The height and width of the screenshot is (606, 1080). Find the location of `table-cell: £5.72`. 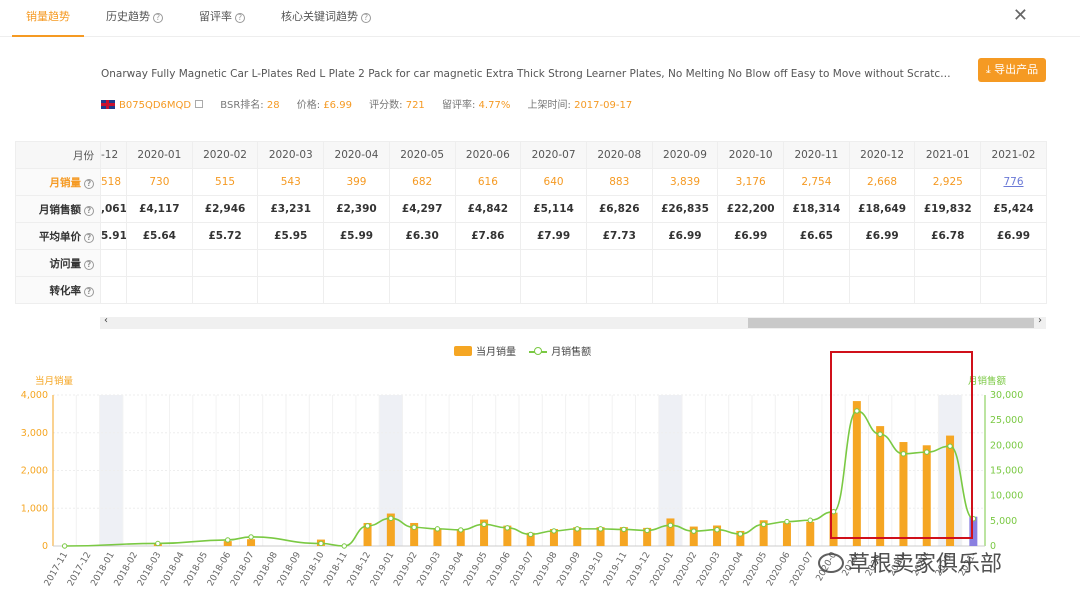

table-cell: £5.72 is located at coordinates (225, 236).